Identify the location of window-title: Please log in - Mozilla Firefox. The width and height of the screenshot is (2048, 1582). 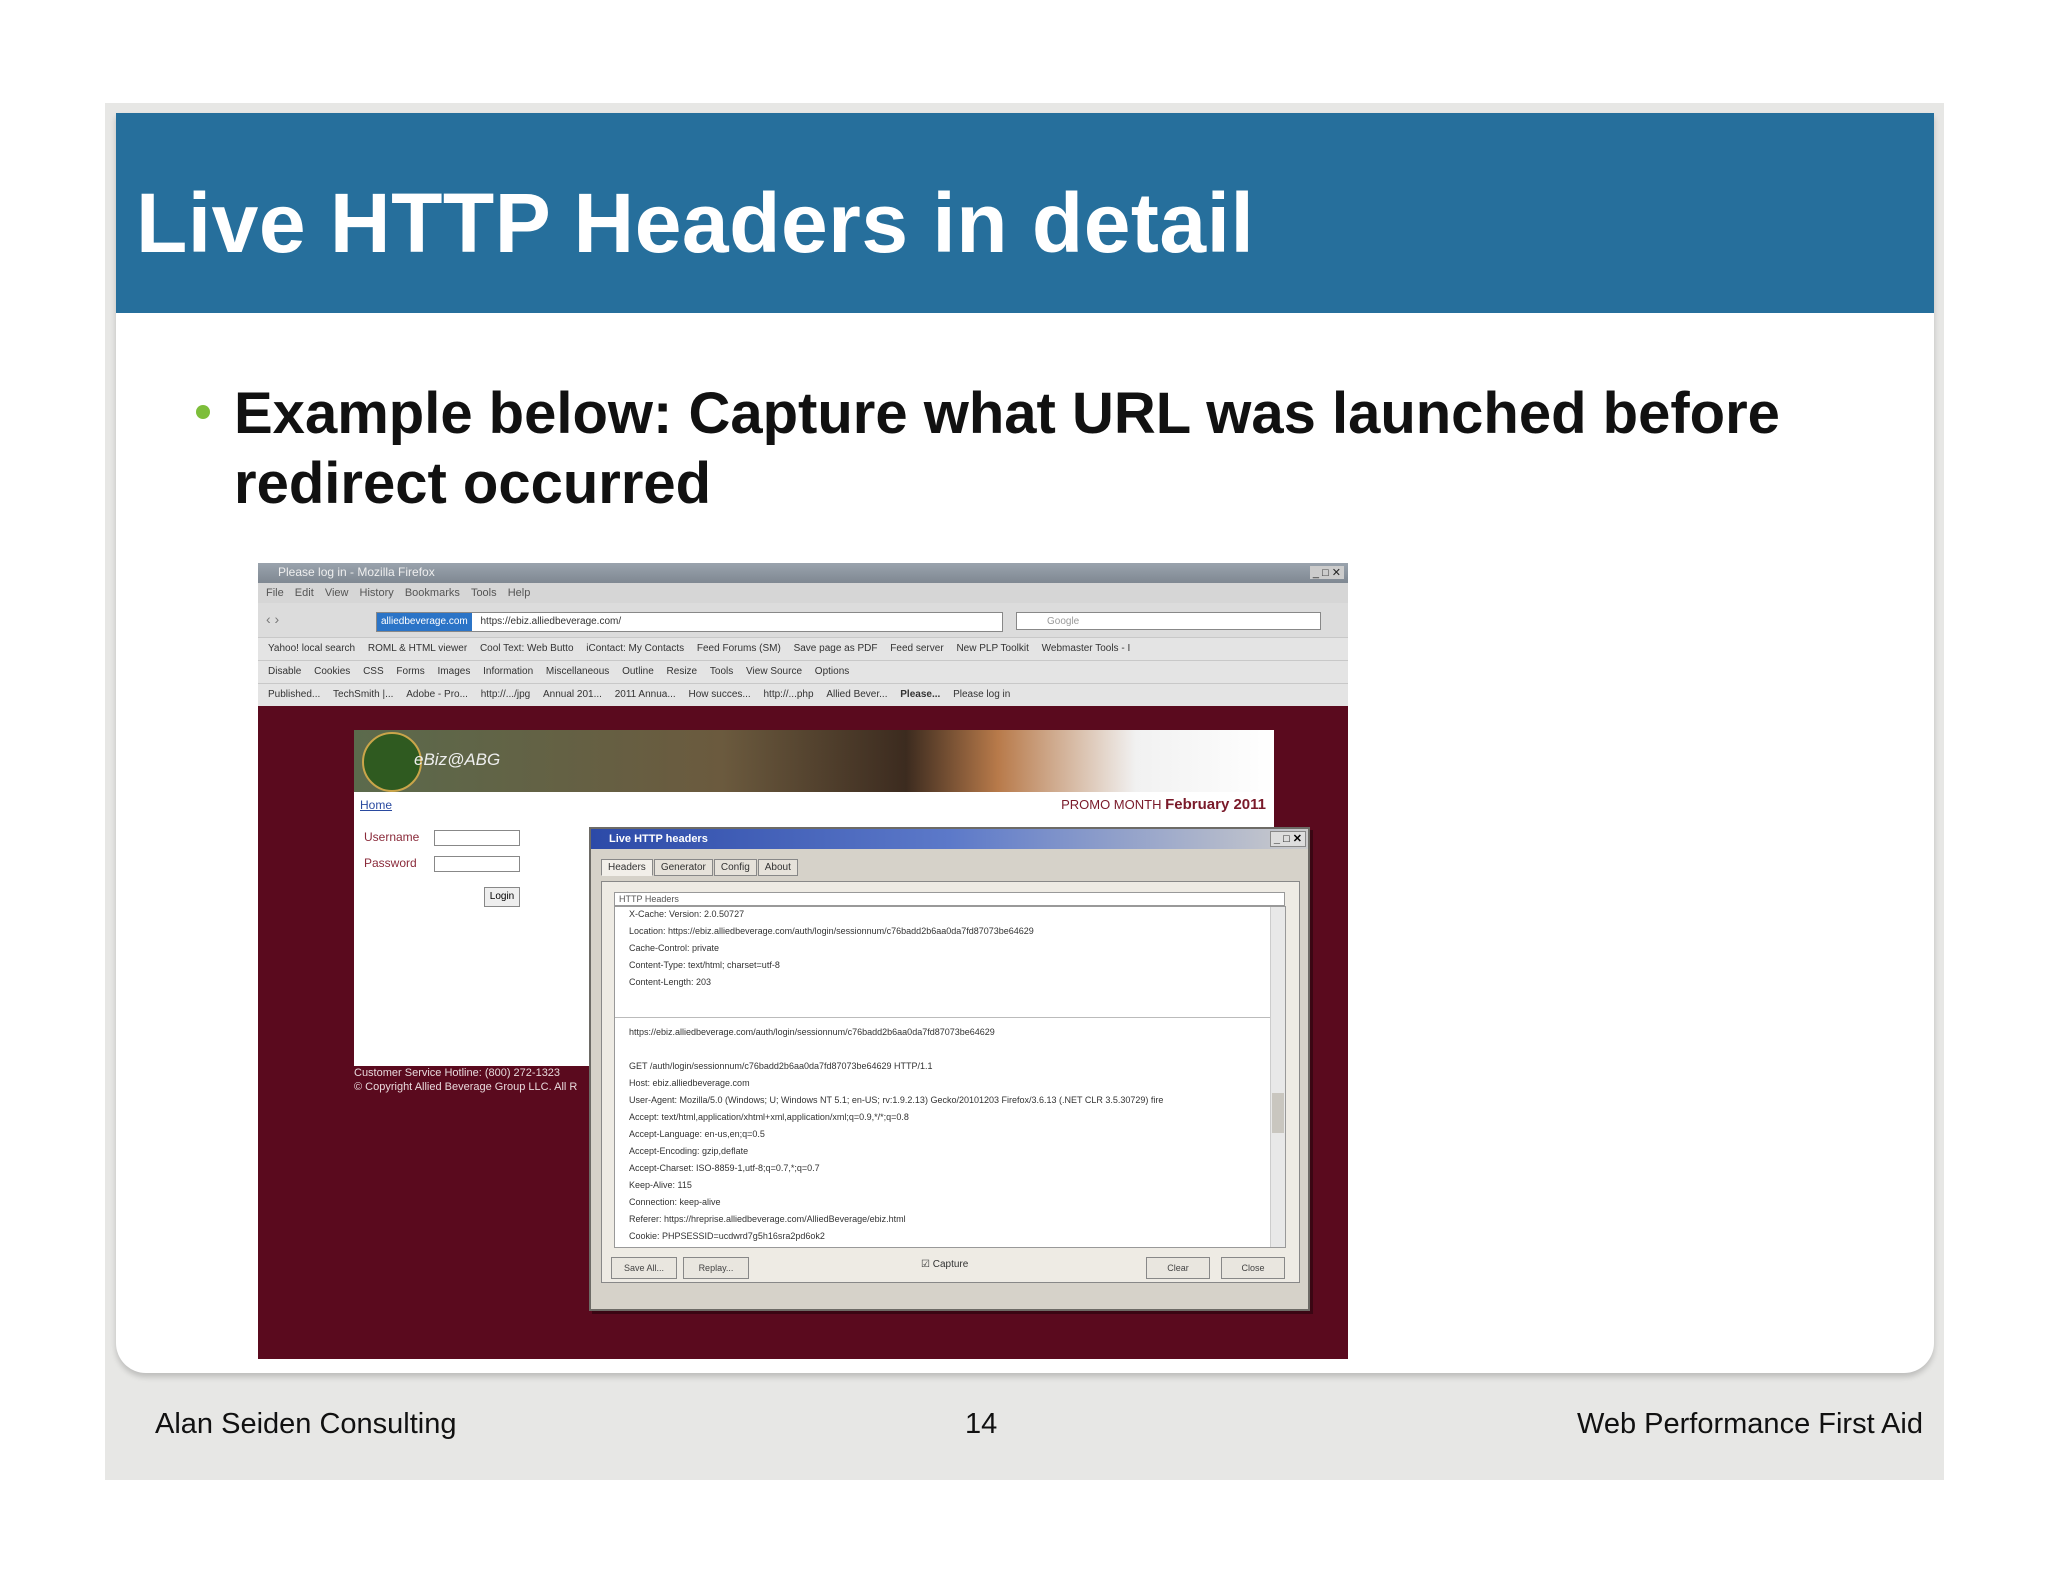
(356, 572).